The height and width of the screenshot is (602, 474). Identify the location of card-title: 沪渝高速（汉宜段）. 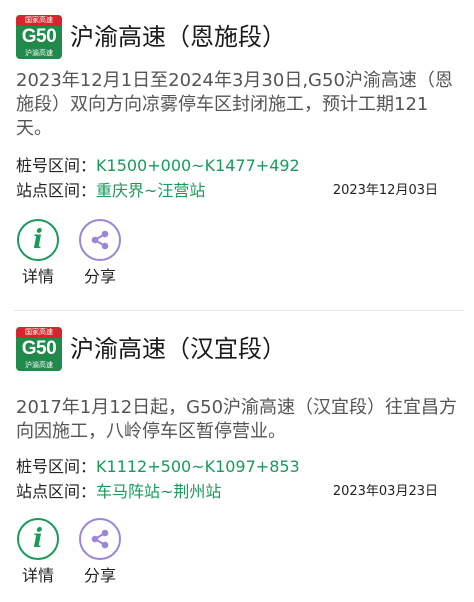
(178, 349).